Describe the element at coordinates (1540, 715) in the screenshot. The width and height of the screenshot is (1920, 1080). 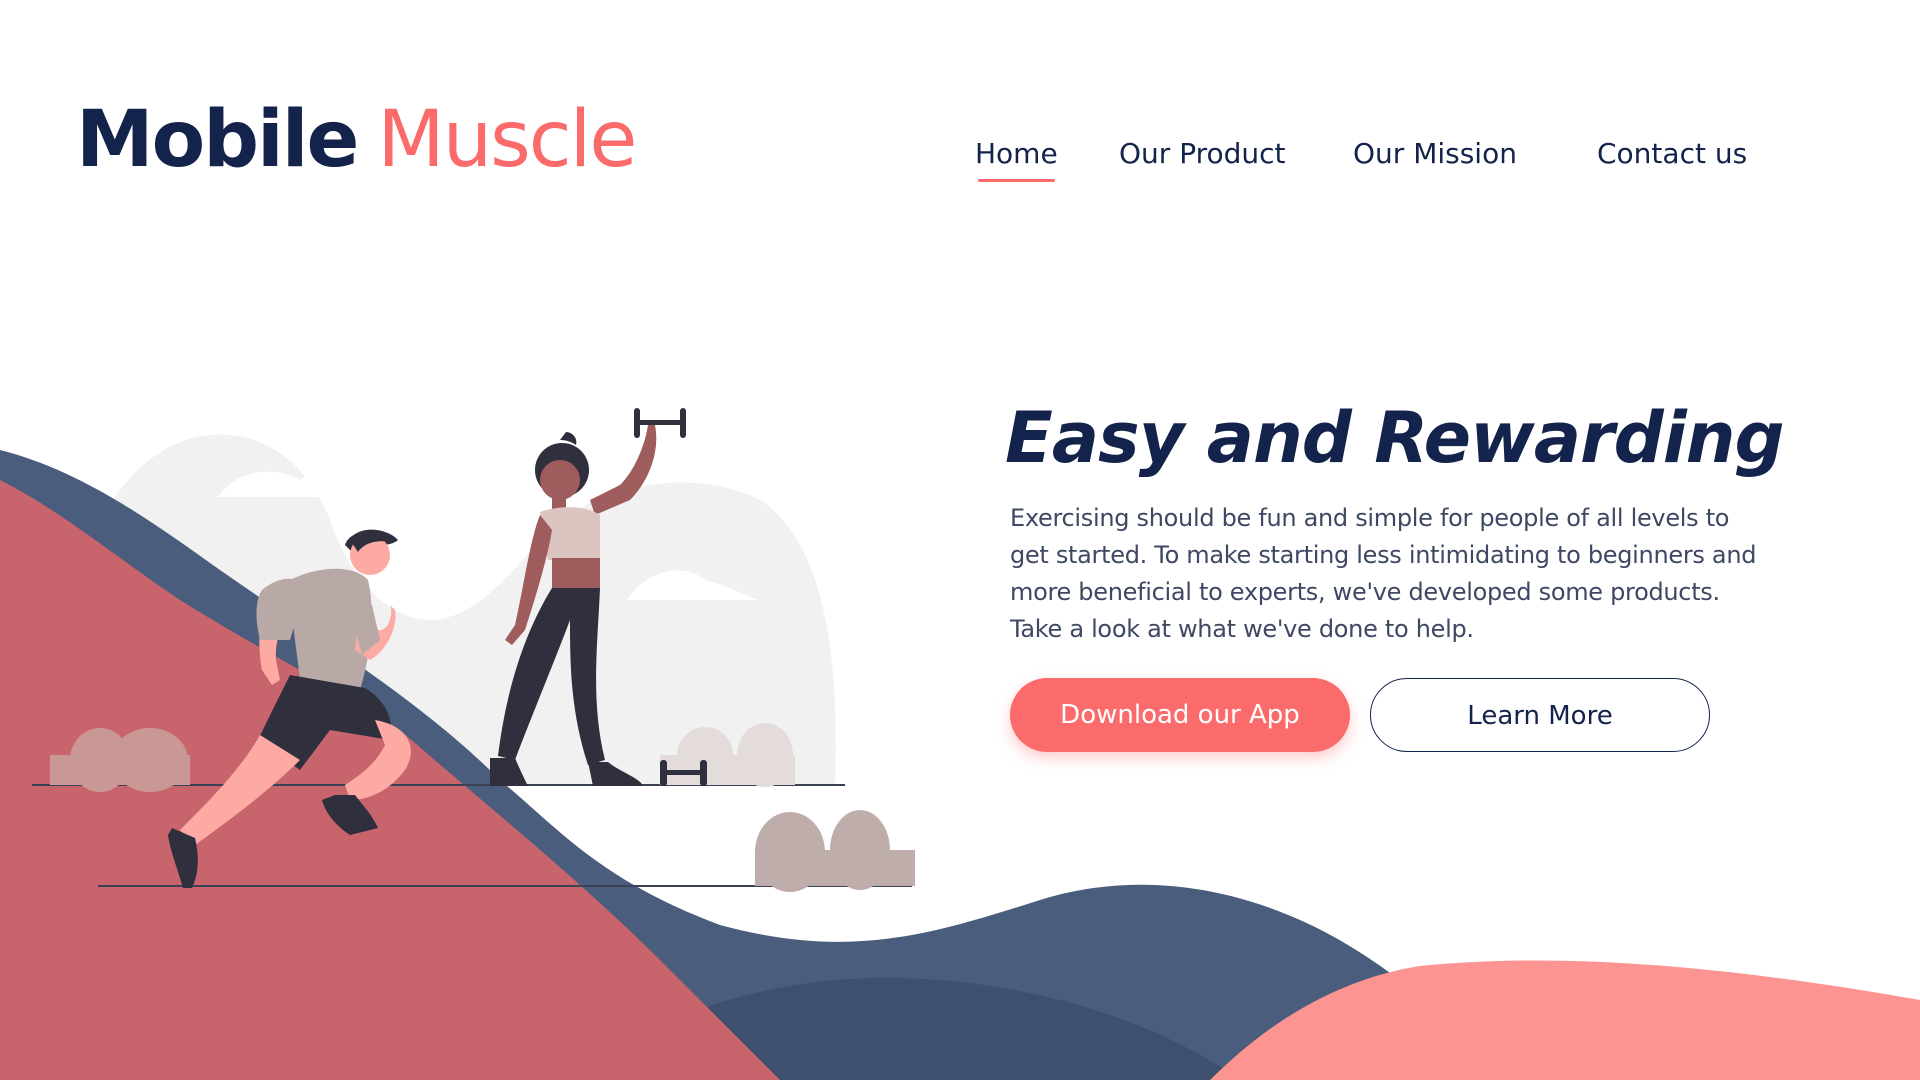
I see `learn-more-button: Learn More` at that location.